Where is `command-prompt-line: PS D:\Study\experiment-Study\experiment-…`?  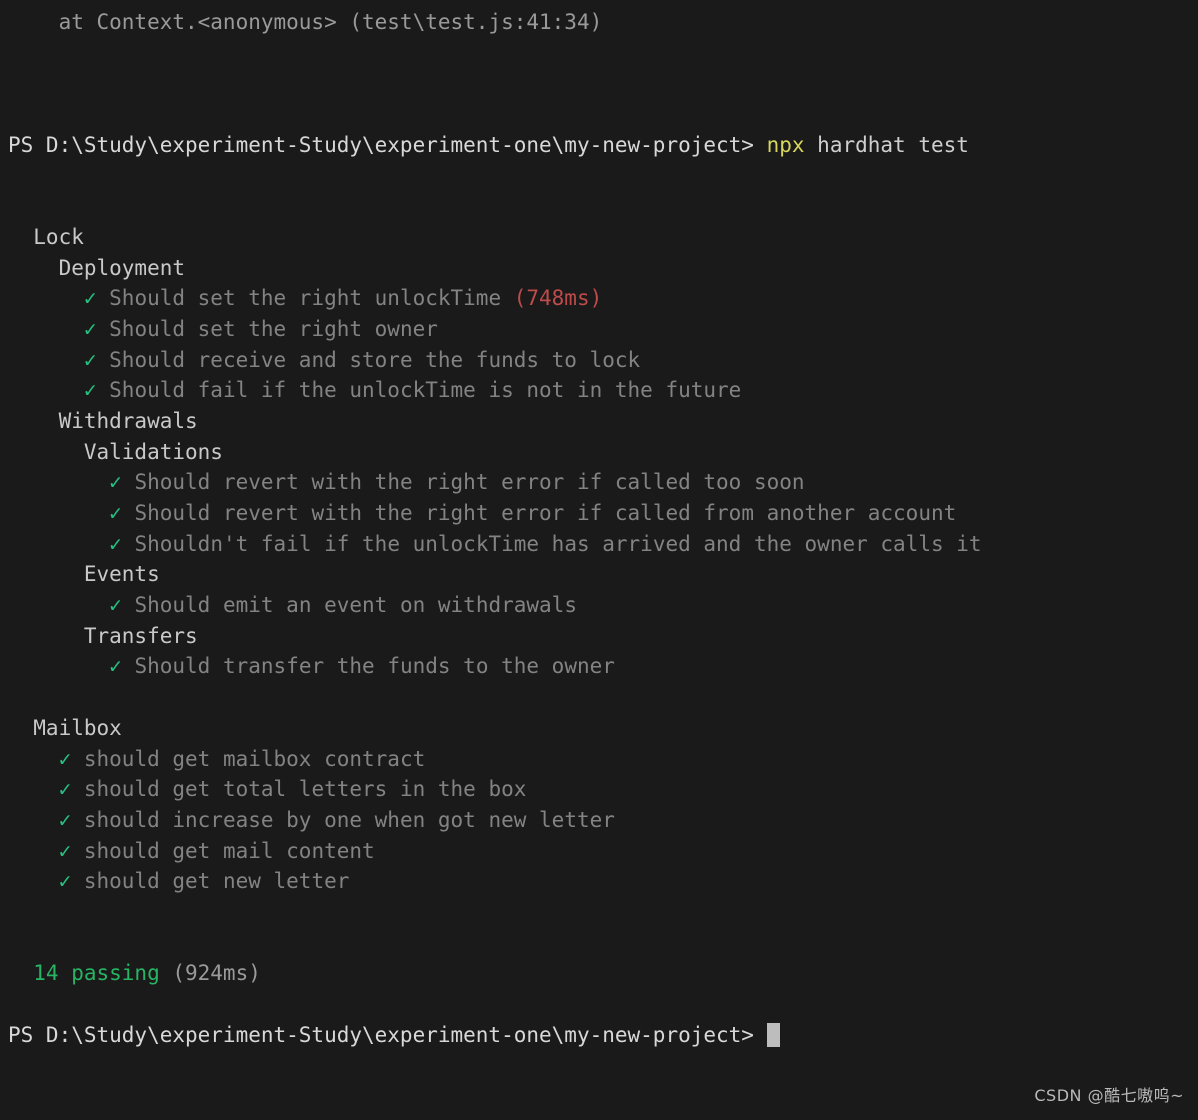 command-prompt-line: PS D:\Study\experiment-Study\experiment-… is located at coordinates (599, 145).